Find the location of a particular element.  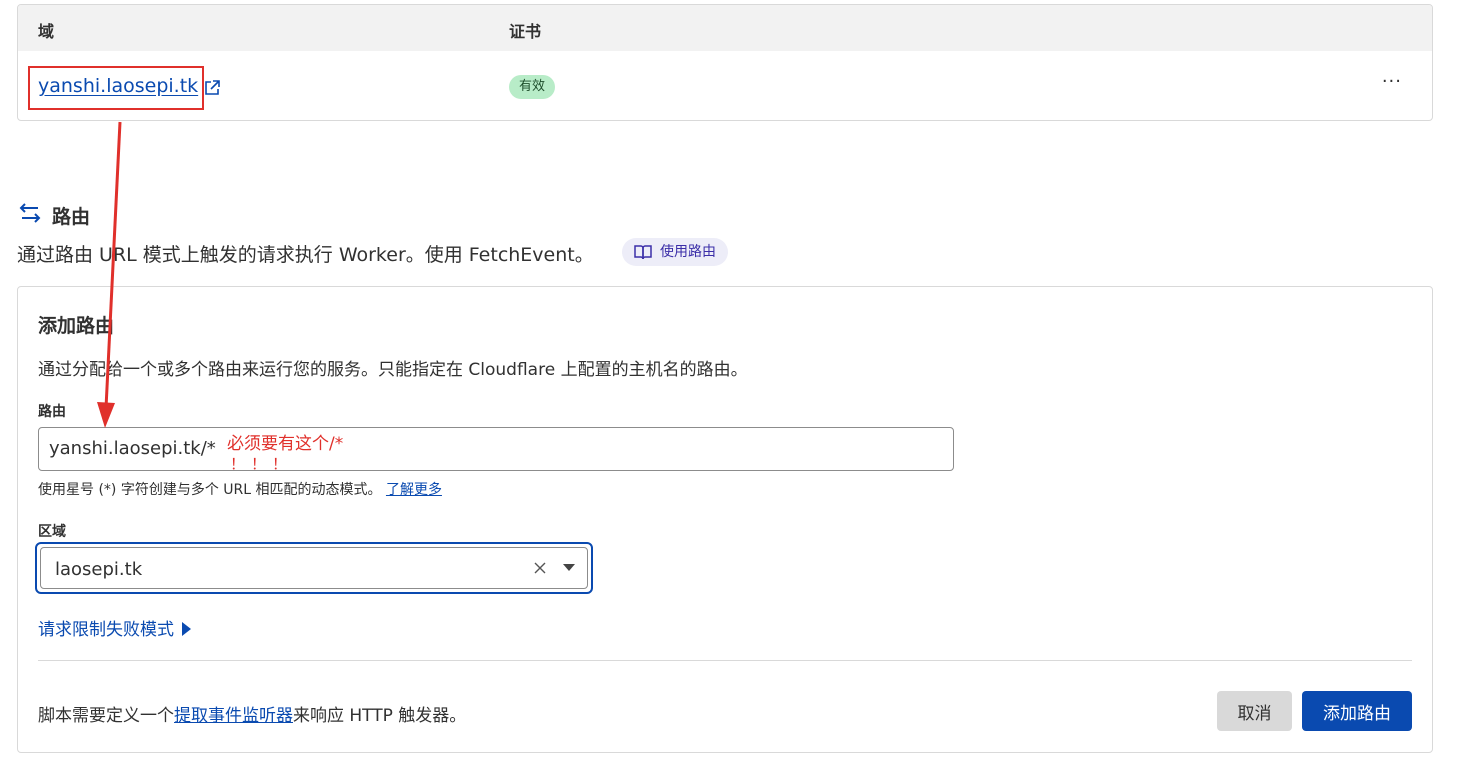

rate-limit-fail-mode-toggle: 请求限制失败模式 is located at coordinates (114, 627).